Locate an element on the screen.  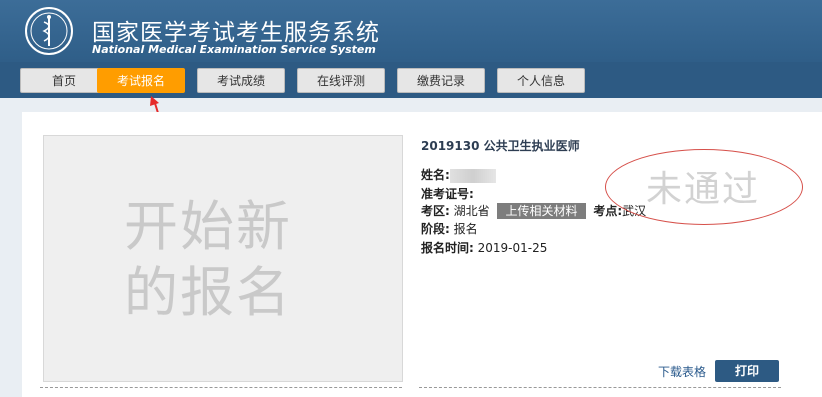
region-value: 湖北省 is located at coordinates (471, 211).